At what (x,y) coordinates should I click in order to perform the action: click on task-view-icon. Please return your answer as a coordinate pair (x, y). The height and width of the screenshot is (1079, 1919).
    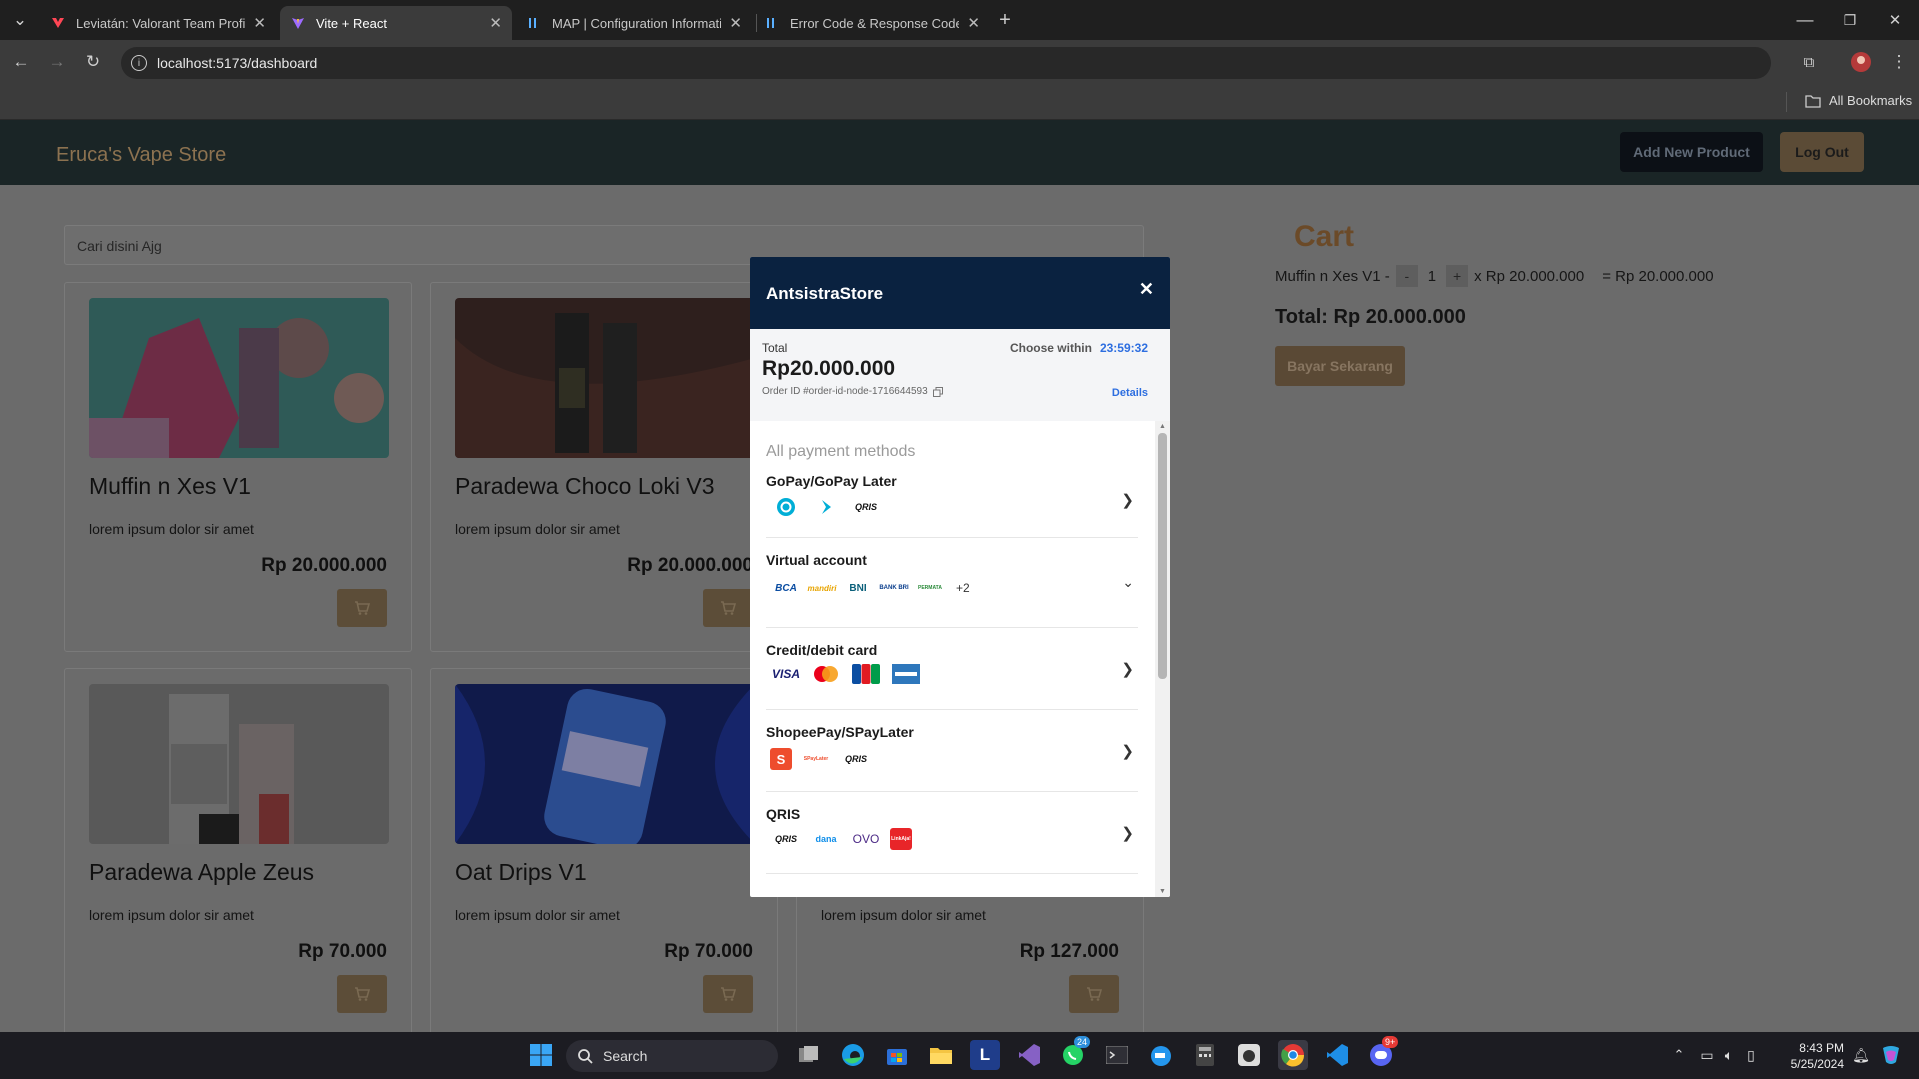
    Looking at the image, I should click on (809, 1055).